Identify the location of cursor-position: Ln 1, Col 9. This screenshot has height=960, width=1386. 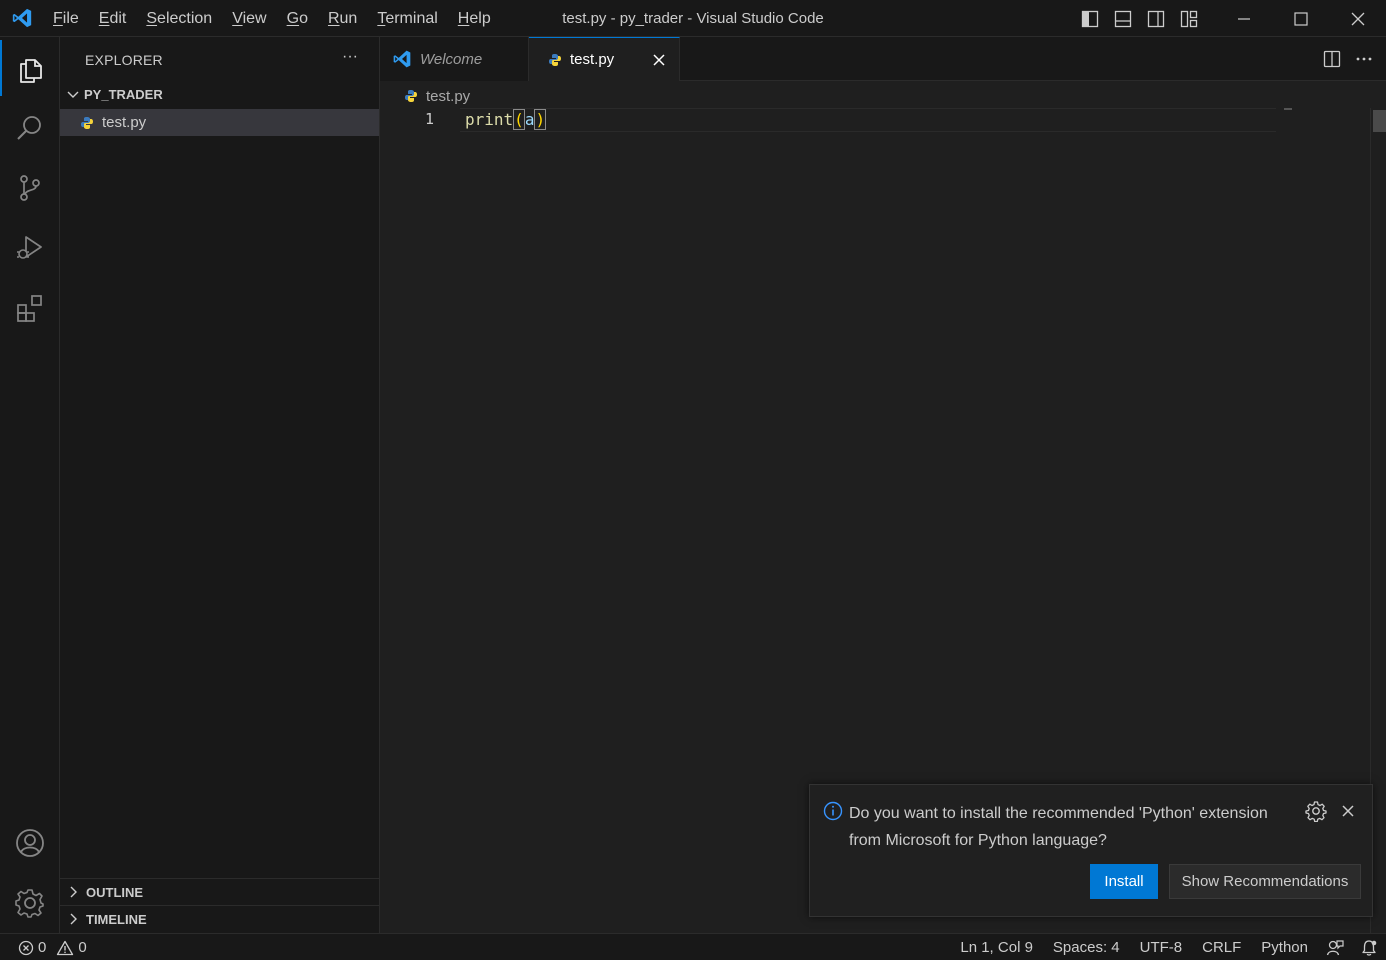
(996, 947).